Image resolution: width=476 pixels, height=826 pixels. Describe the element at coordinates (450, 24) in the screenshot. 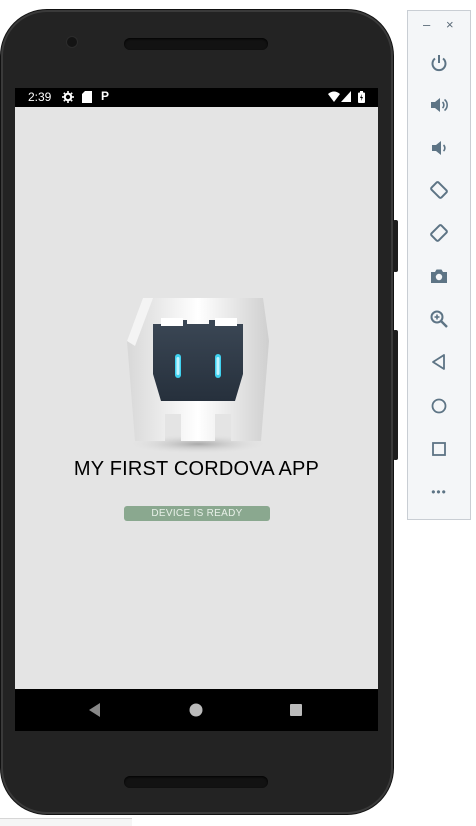

I see `close-button: ×` at that location.